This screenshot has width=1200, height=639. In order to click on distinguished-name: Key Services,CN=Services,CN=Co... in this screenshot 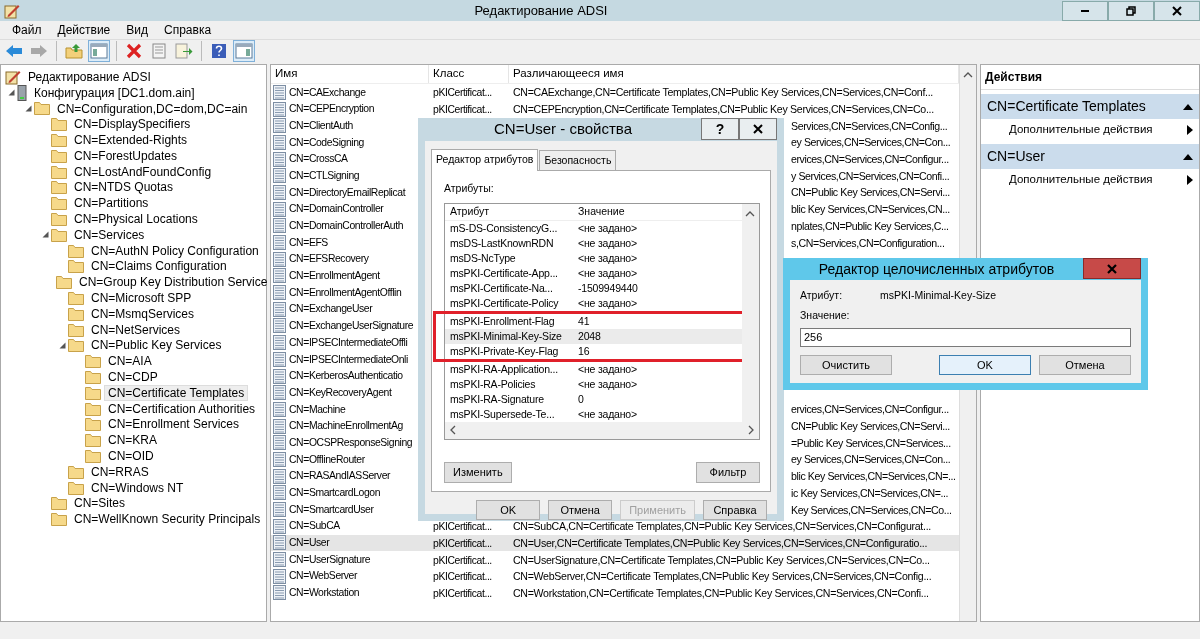, I will do `click(871, 509)`.